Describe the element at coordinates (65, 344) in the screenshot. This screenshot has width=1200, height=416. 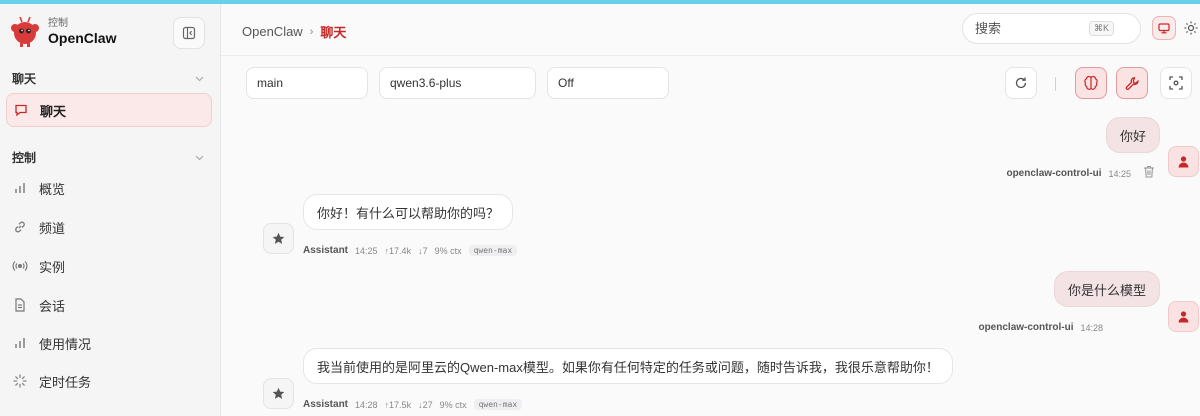
I see `sidebar-item-label: 使用情况` at that location.